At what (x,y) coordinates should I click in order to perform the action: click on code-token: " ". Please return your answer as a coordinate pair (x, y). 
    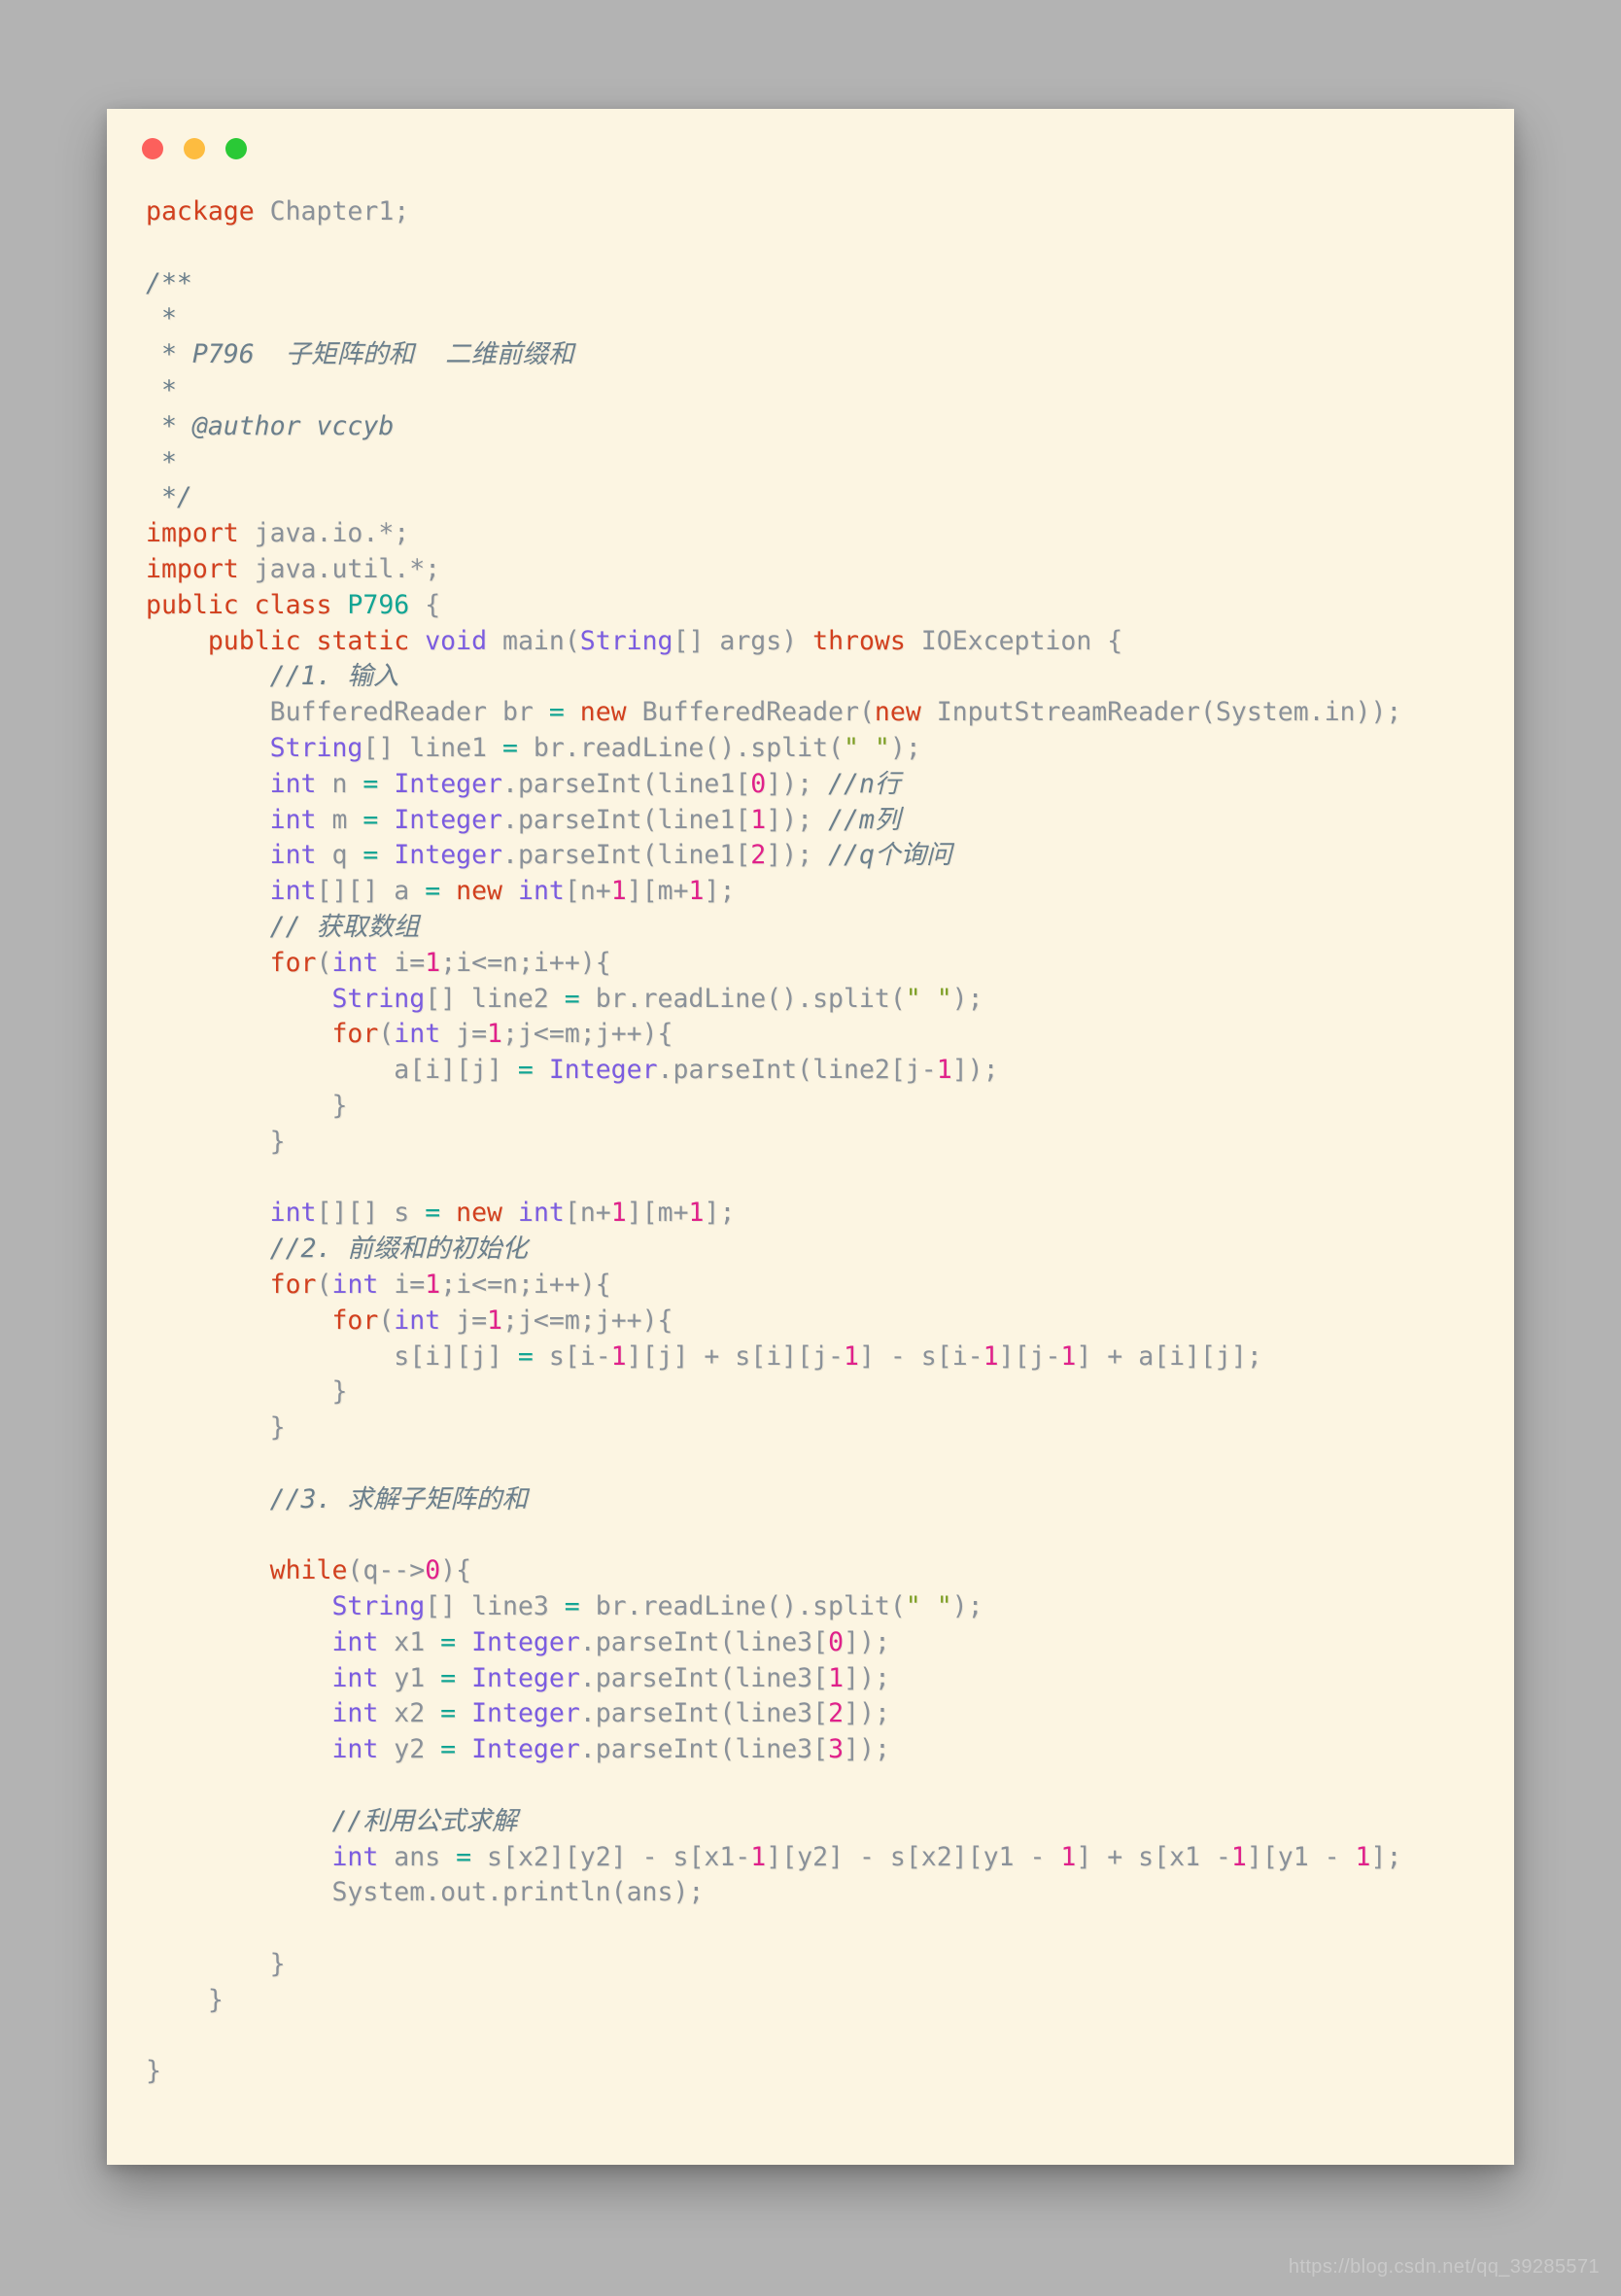
    Looking at the image, I should click on (928, 1606).